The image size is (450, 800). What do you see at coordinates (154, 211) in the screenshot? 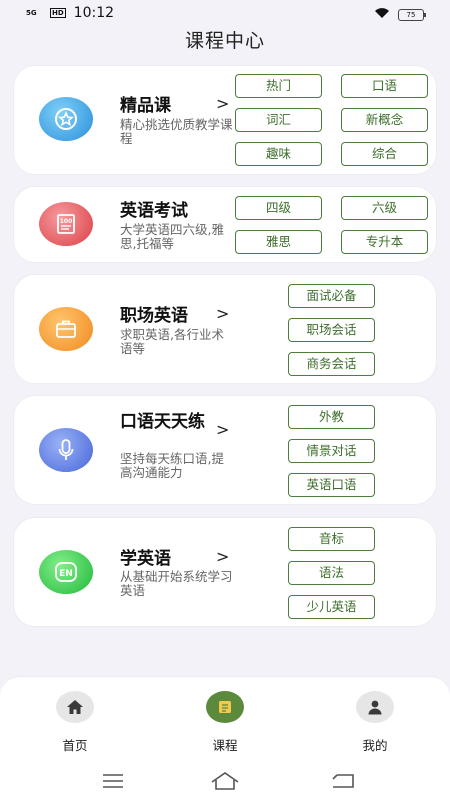
I see `card-title: 英语考试` at bounding box center [154, 211].